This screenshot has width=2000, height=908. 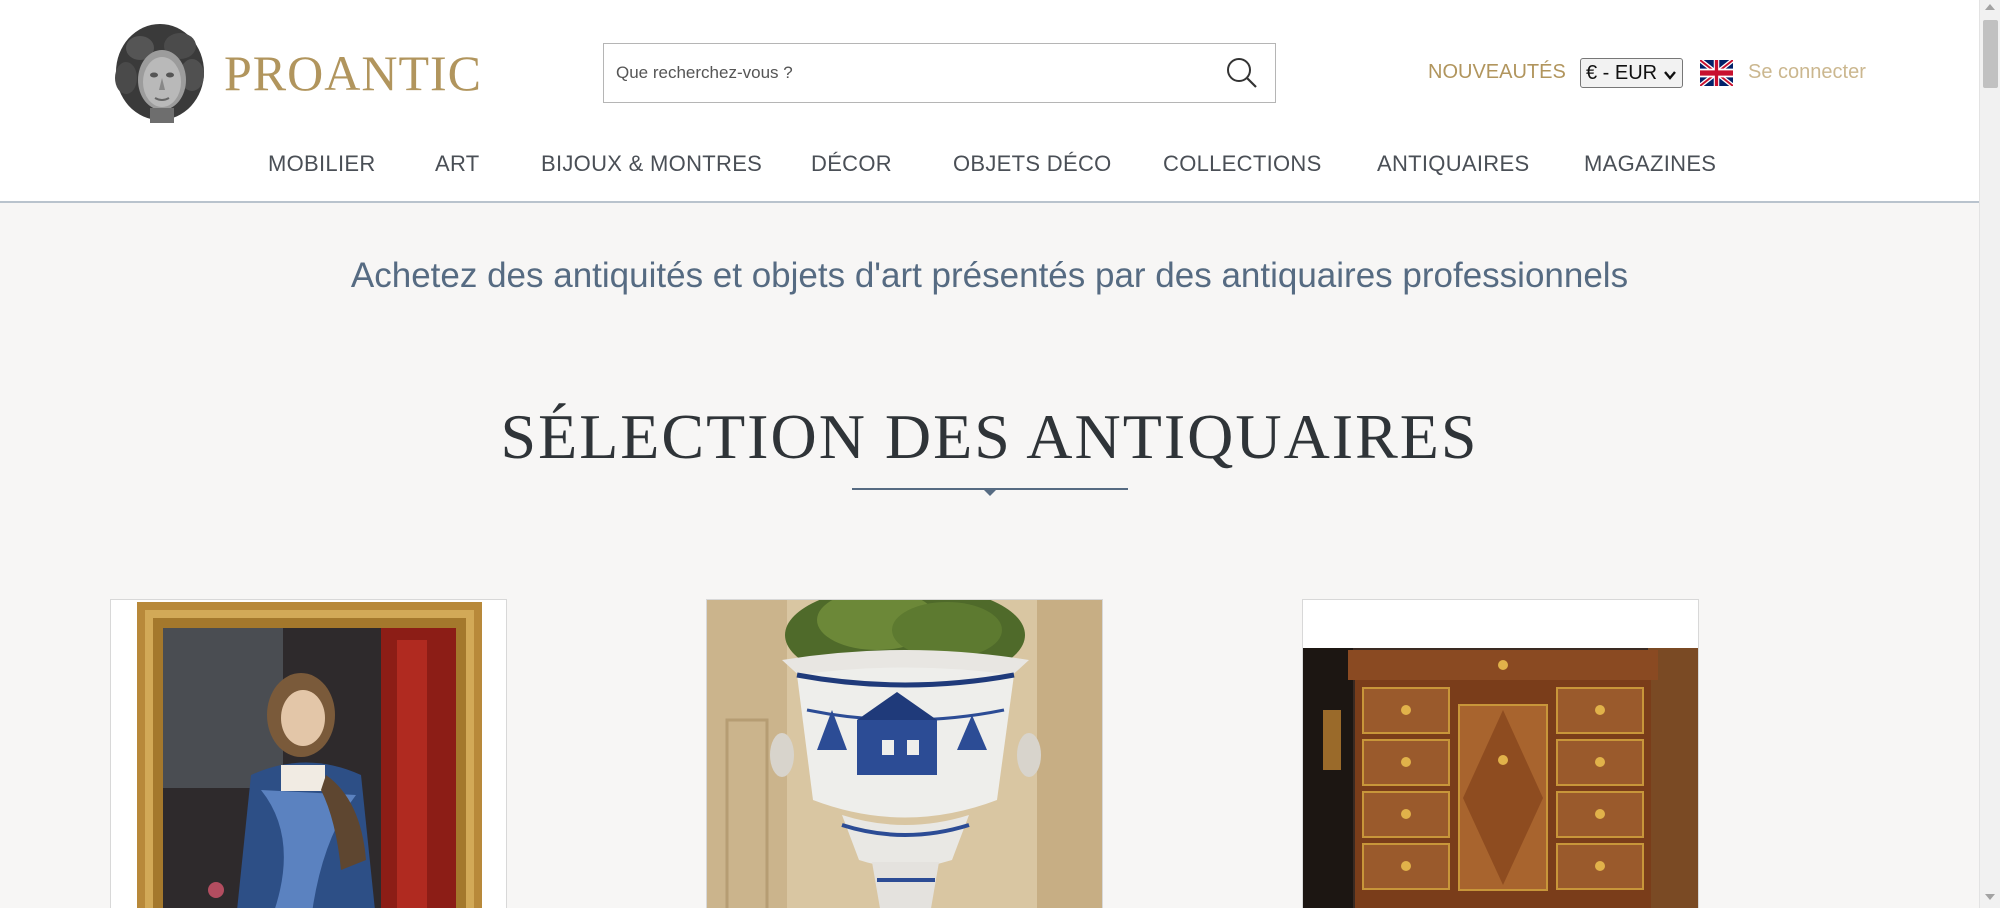 What do you see at coordinates (322, 164) in the screenshot?
I see `nav-item-mobilier: MOBILIER` at bounding box center [322, 164].